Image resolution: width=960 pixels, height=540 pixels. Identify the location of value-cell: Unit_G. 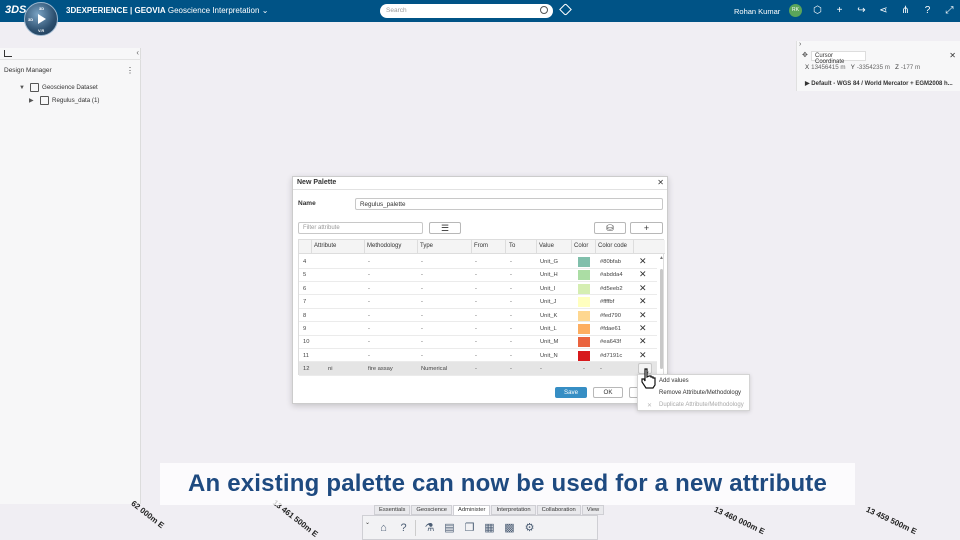
(549, 262).